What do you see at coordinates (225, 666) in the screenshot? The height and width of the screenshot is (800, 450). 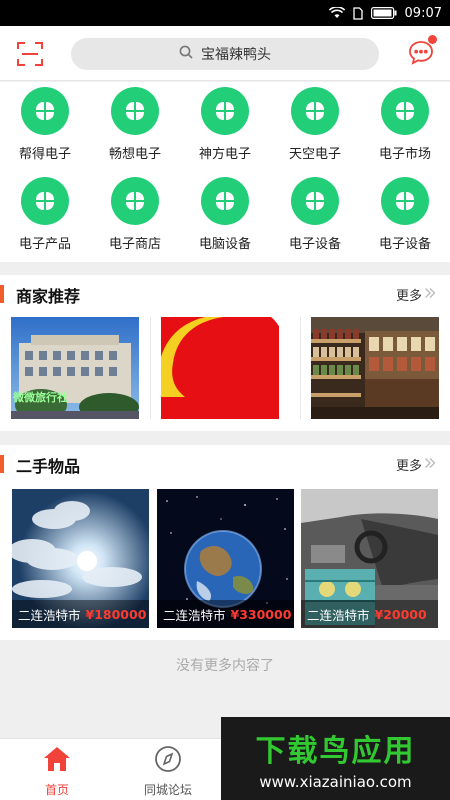 I see `no-more-content-text: 没有更多内容了` at bounding box center [225, 666].